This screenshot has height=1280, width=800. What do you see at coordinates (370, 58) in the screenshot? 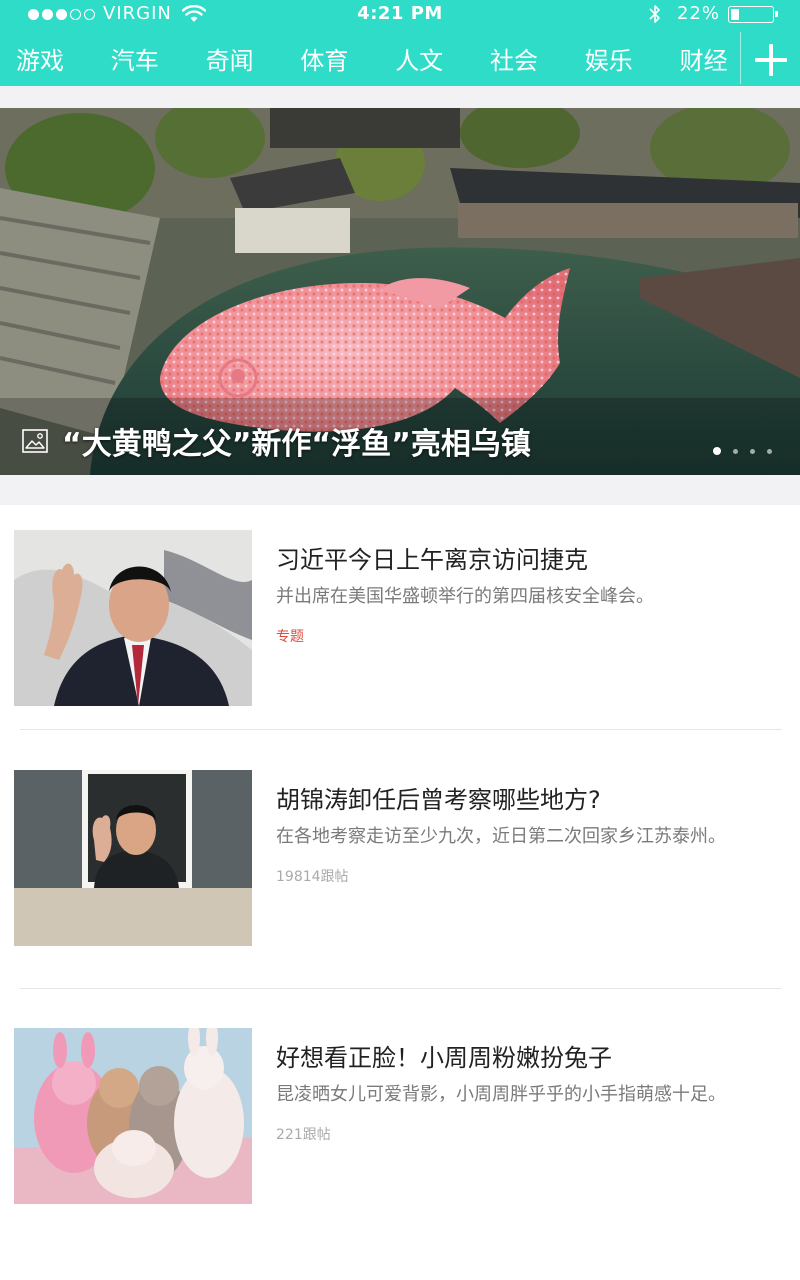
I see `nav-tabs: 游戏 汽车 奇闻 体育 人文 社会 娱乐 财经` at bounding box center [370, 58].